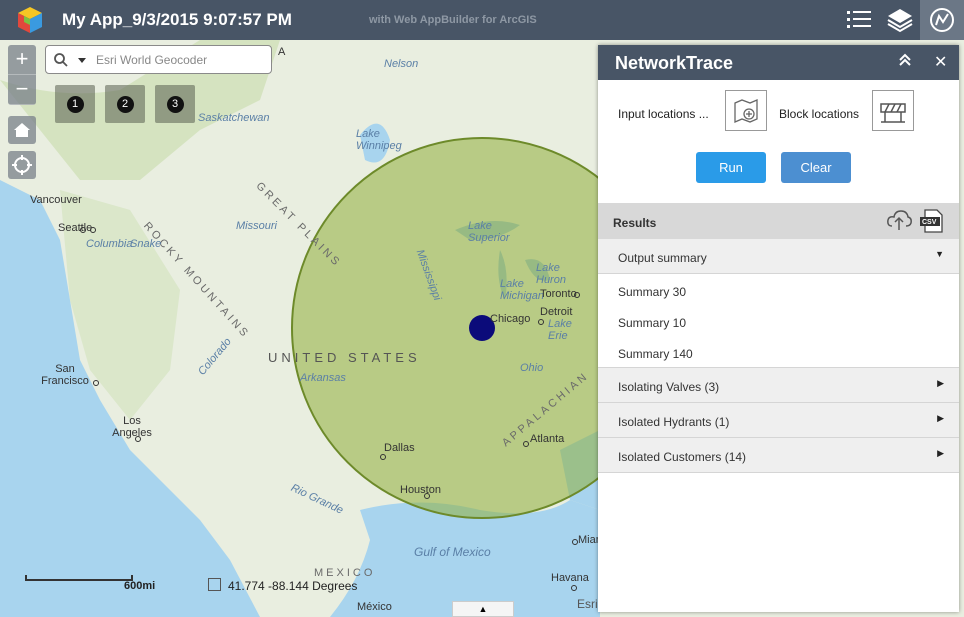 The width and height of the screenshot is (964, 617). I want to click on barrier-icon, so click(893, 112).